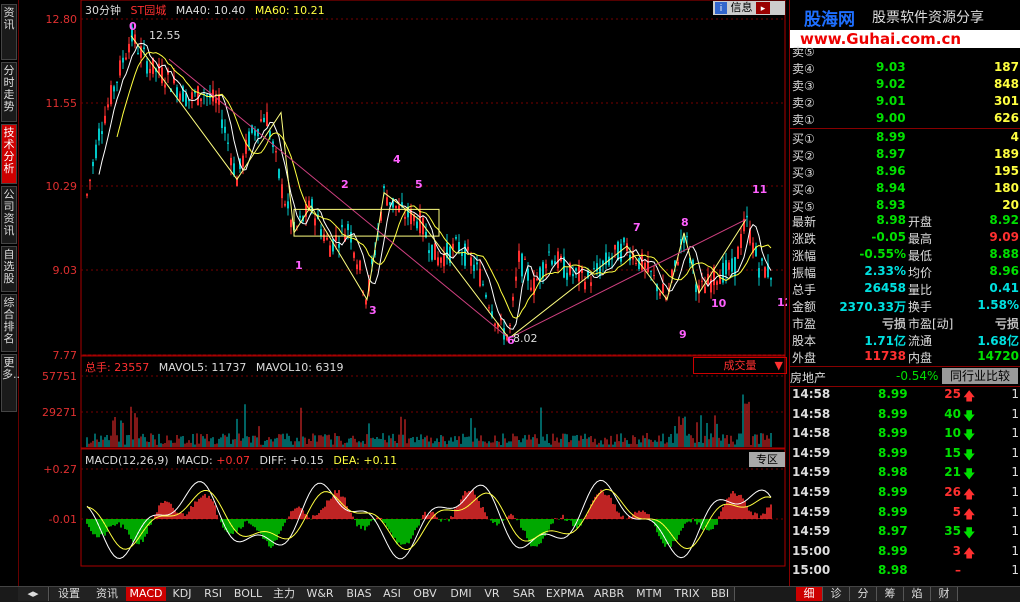 The image size is (1020, 602). I want to click on right-tab-2: 分, so click(863, 594).